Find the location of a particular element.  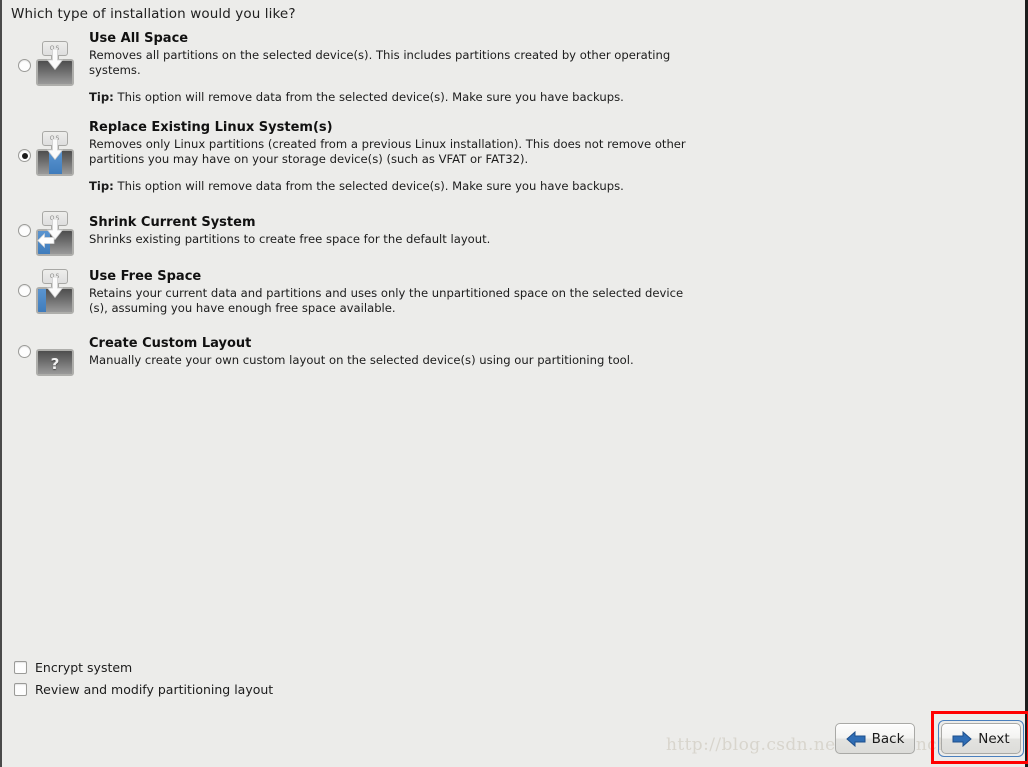

arrow-left-icon is located at coordinates (855, 738).